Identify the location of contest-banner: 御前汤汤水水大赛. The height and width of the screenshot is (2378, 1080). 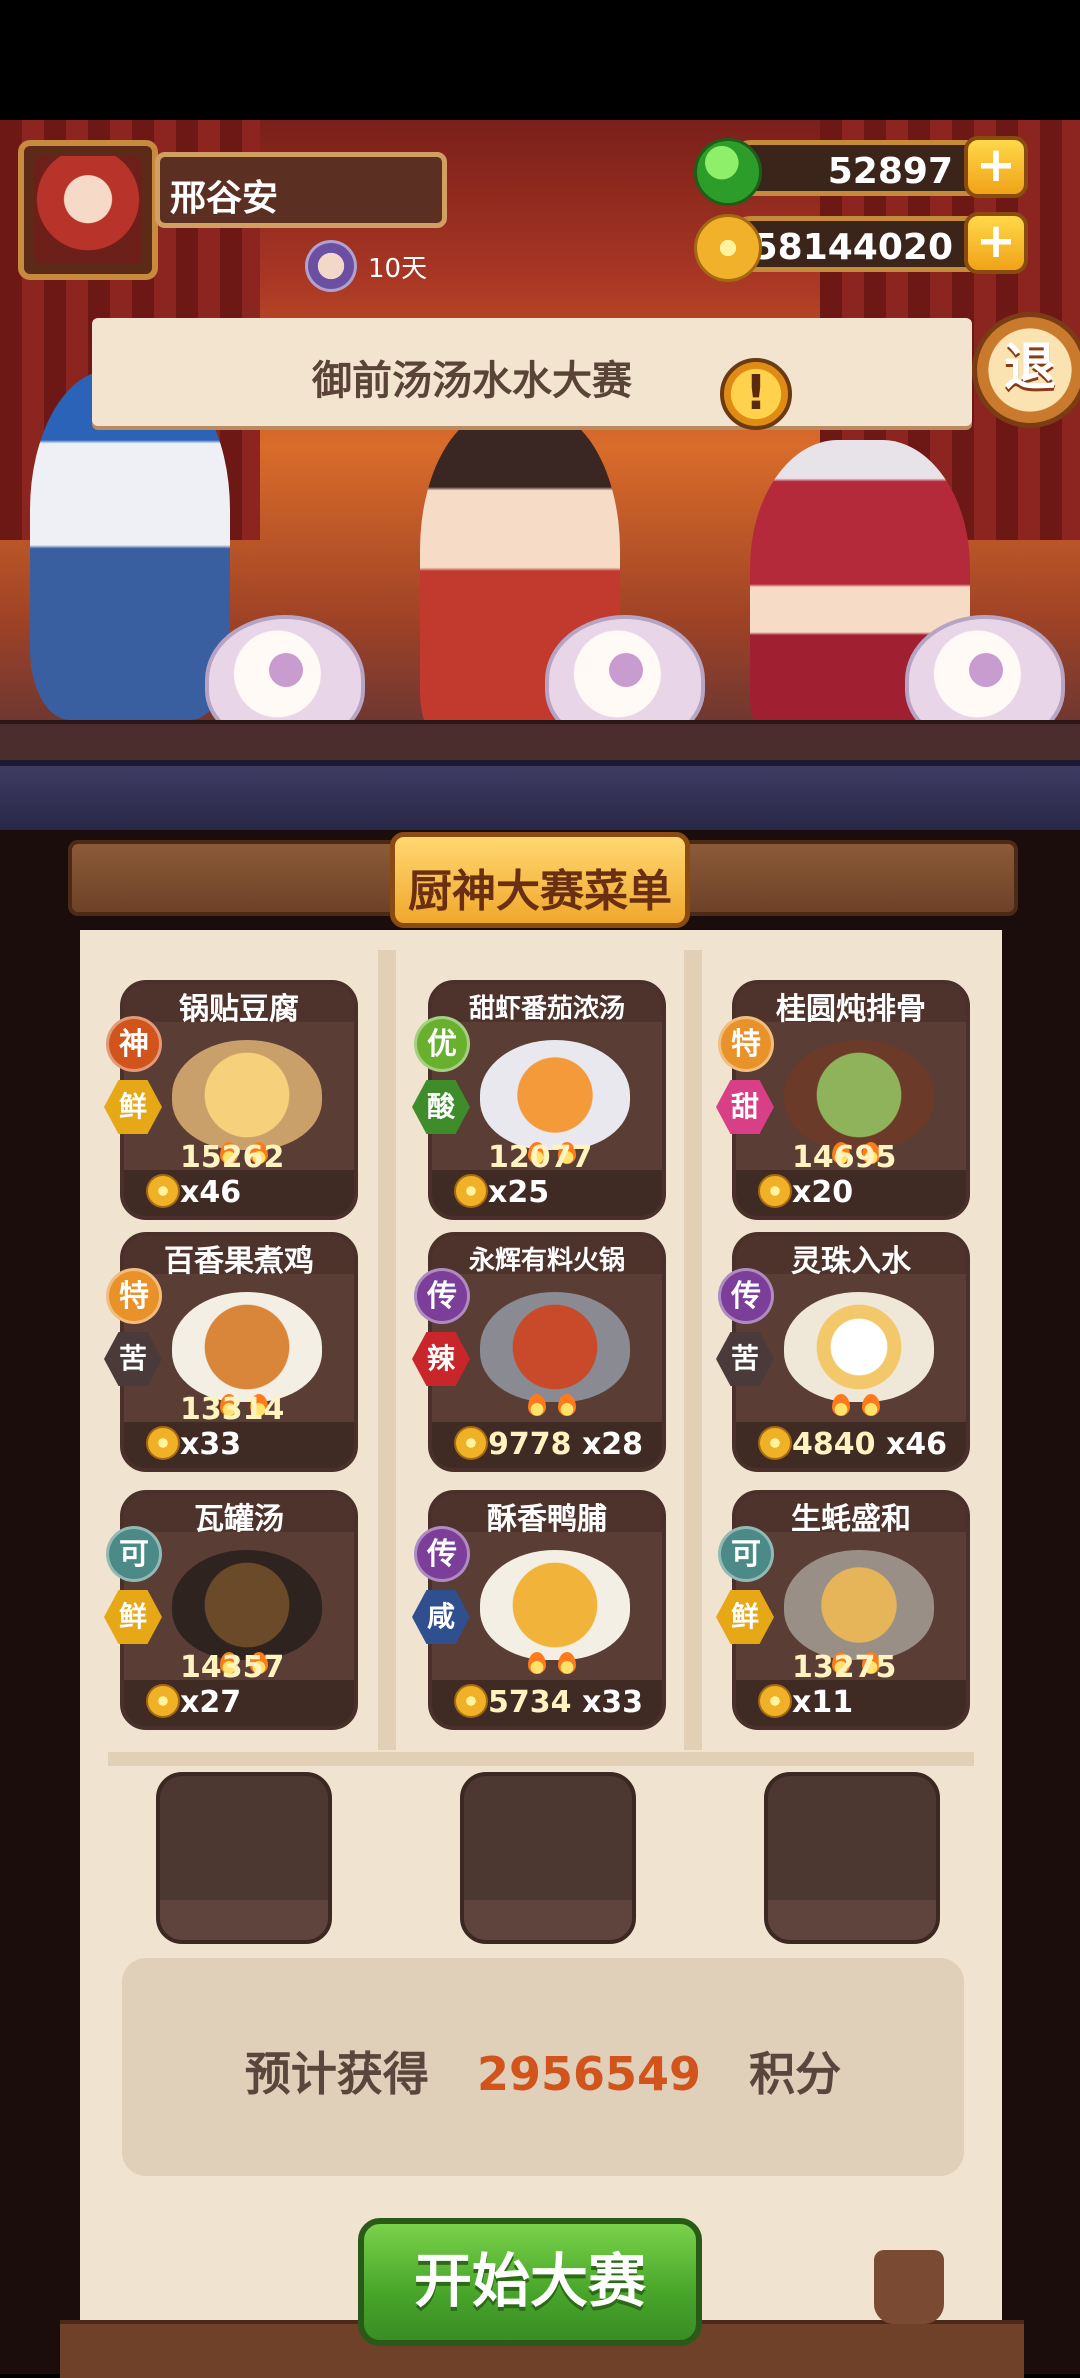
(532, 372).